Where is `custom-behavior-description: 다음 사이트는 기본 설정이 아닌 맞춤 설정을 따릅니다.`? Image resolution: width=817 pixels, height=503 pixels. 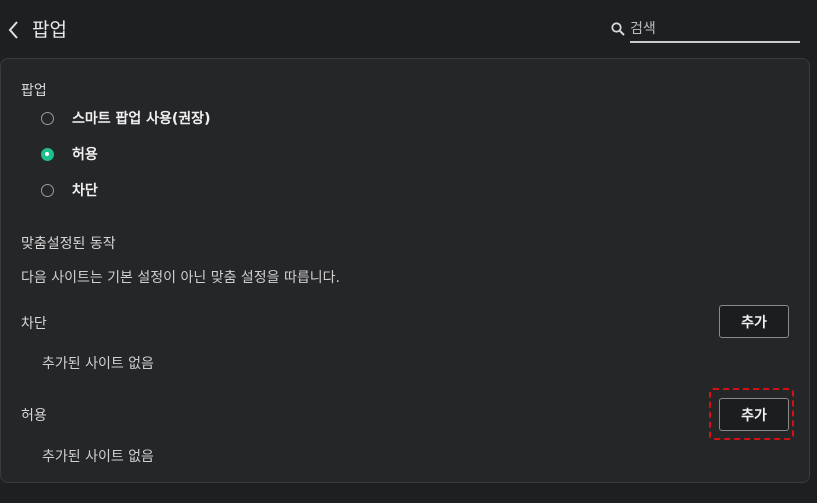 custom-behavior-description: 다음 사이트는 기본 설정이 아닌 맞춤 설정을 따릅니다. is located at coordinates (180, 278).